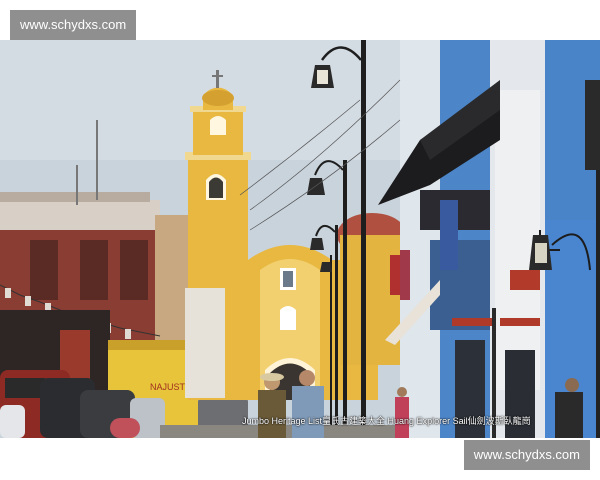 This screenshot has height=480, width=600. I want to click on svg-text: NAJUST, so click(168, 387).